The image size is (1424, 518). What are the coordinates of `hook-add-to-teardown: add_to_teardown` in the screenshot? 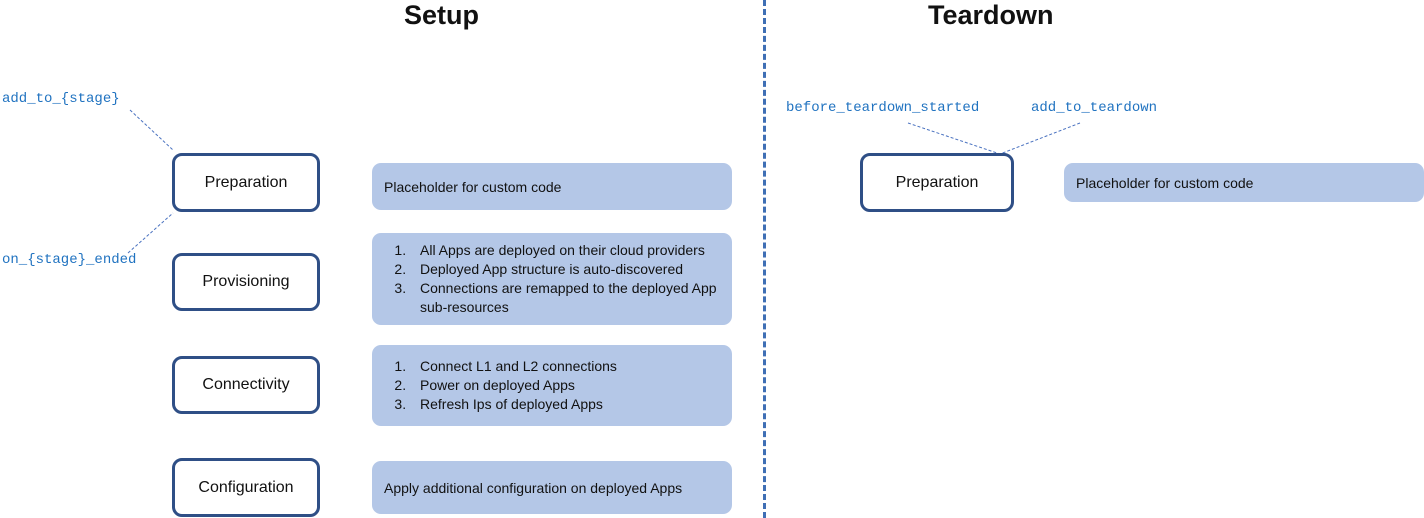 It's located at (1094, 108).